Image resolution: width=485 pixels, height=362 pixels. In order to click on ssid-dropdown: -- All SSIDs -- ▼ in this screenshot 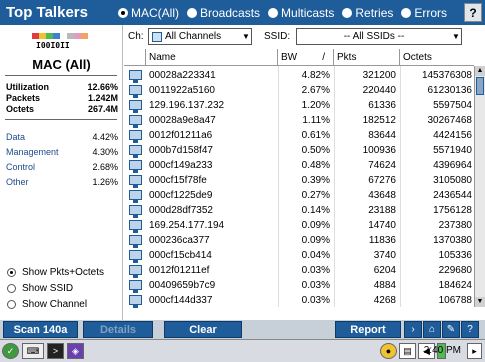, I will do `click(379, 36)`.